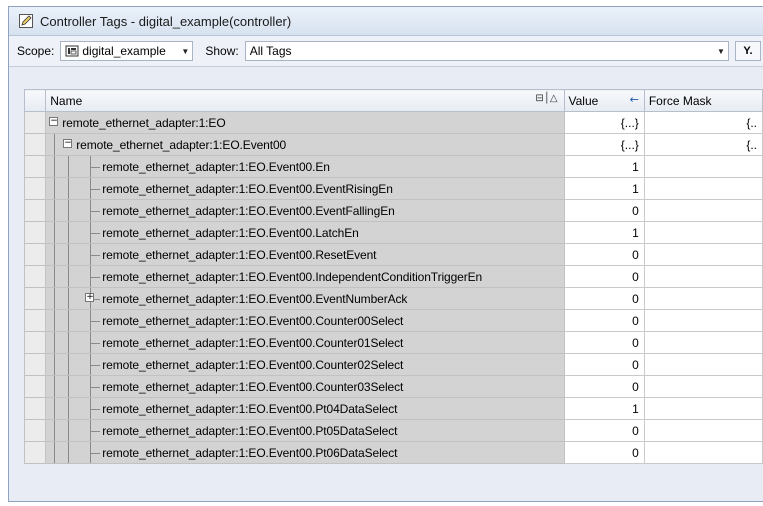 This screenshot has height=506, width=763. What do you see at coordinates (90, 297) in the screenshot?
I see `expand-icon: +` at bounding box center [90, 297].